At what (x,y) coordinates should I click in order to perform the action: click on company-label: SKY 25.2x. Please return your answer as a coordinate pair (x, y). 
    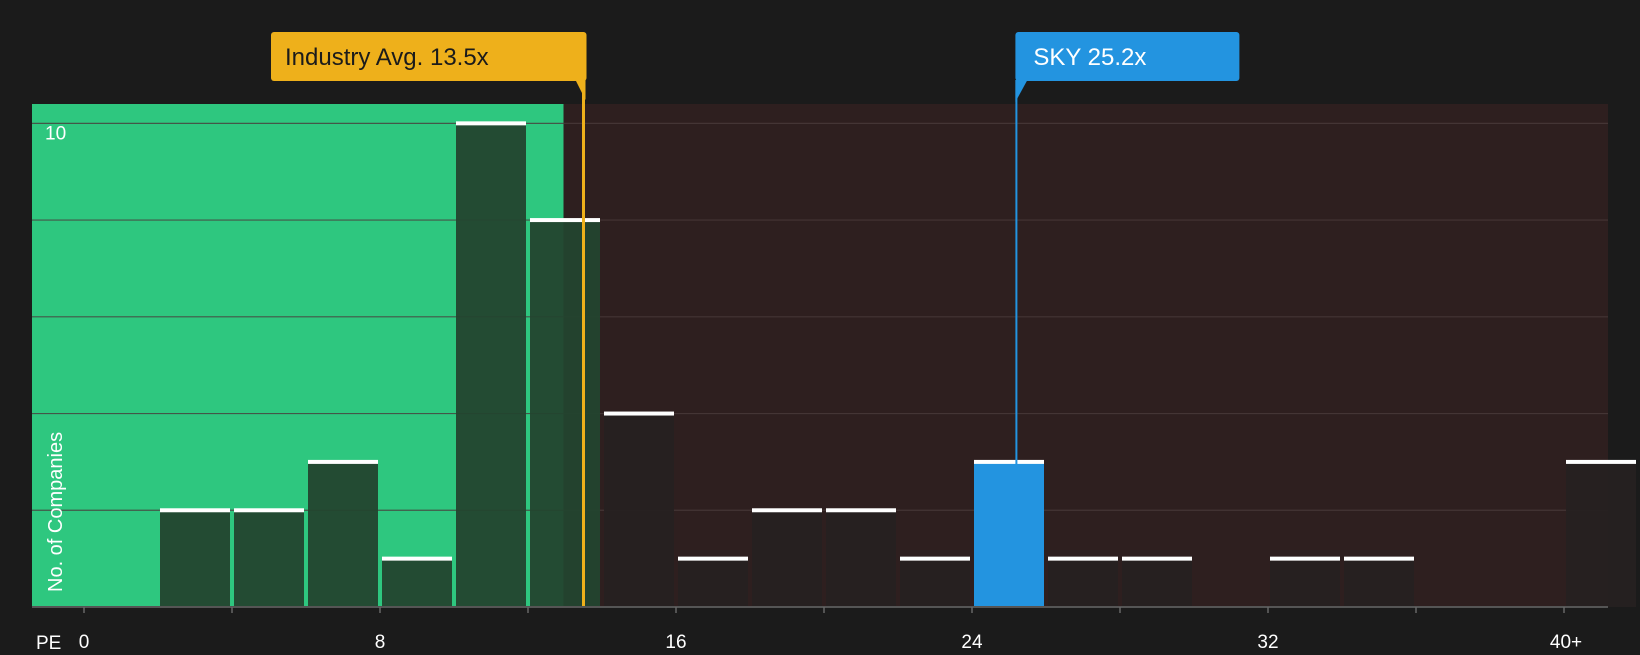
    Looking at the image, I should click on (1089, 57).